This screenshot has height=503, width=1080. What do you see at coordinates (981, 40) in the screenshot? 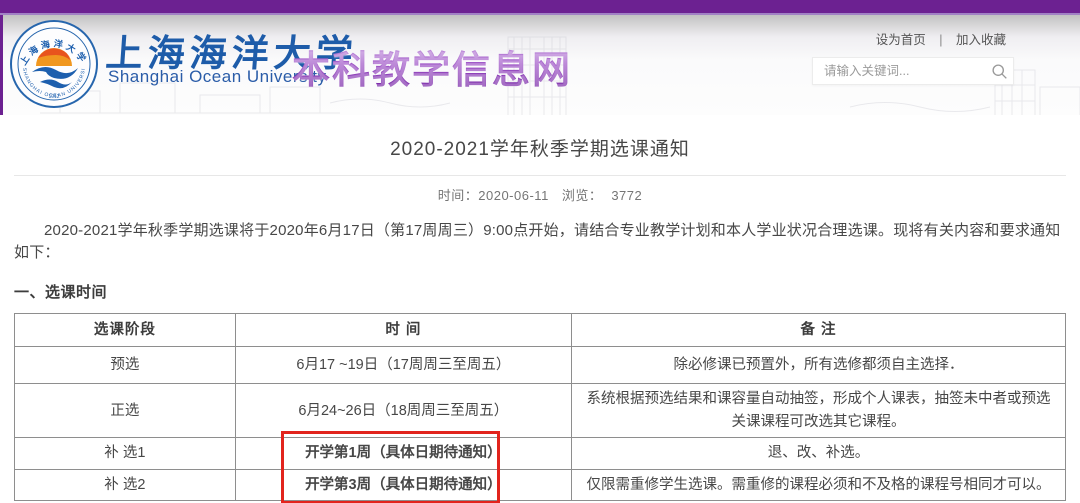
I see `add-favorite-link: 加入收藏` at bounding box center [981, 40].